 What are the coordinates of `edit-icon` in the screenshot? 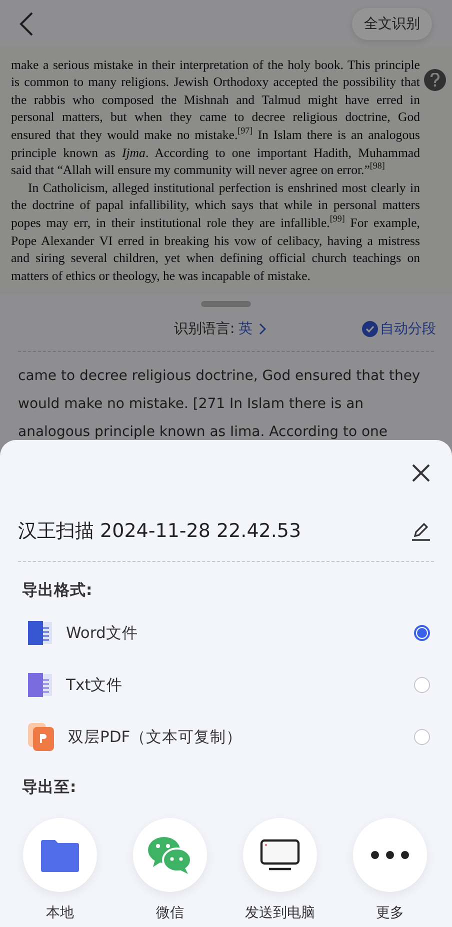 It's located at (421, 531).